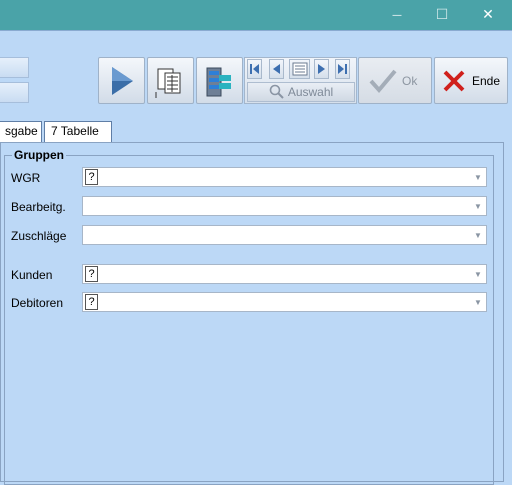  I want to click on nav-last-button, so click(342, 69).